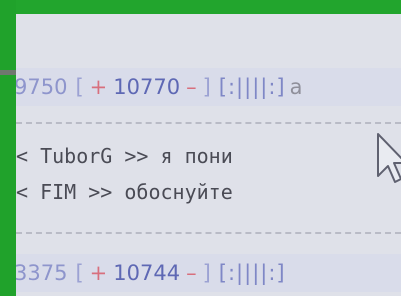 This screenshot has width=401, height=296. What do you see at coordinates (41, 273) in the screenshot?
I see `quote-id-link: 3375` at bounding box center [41, 273].